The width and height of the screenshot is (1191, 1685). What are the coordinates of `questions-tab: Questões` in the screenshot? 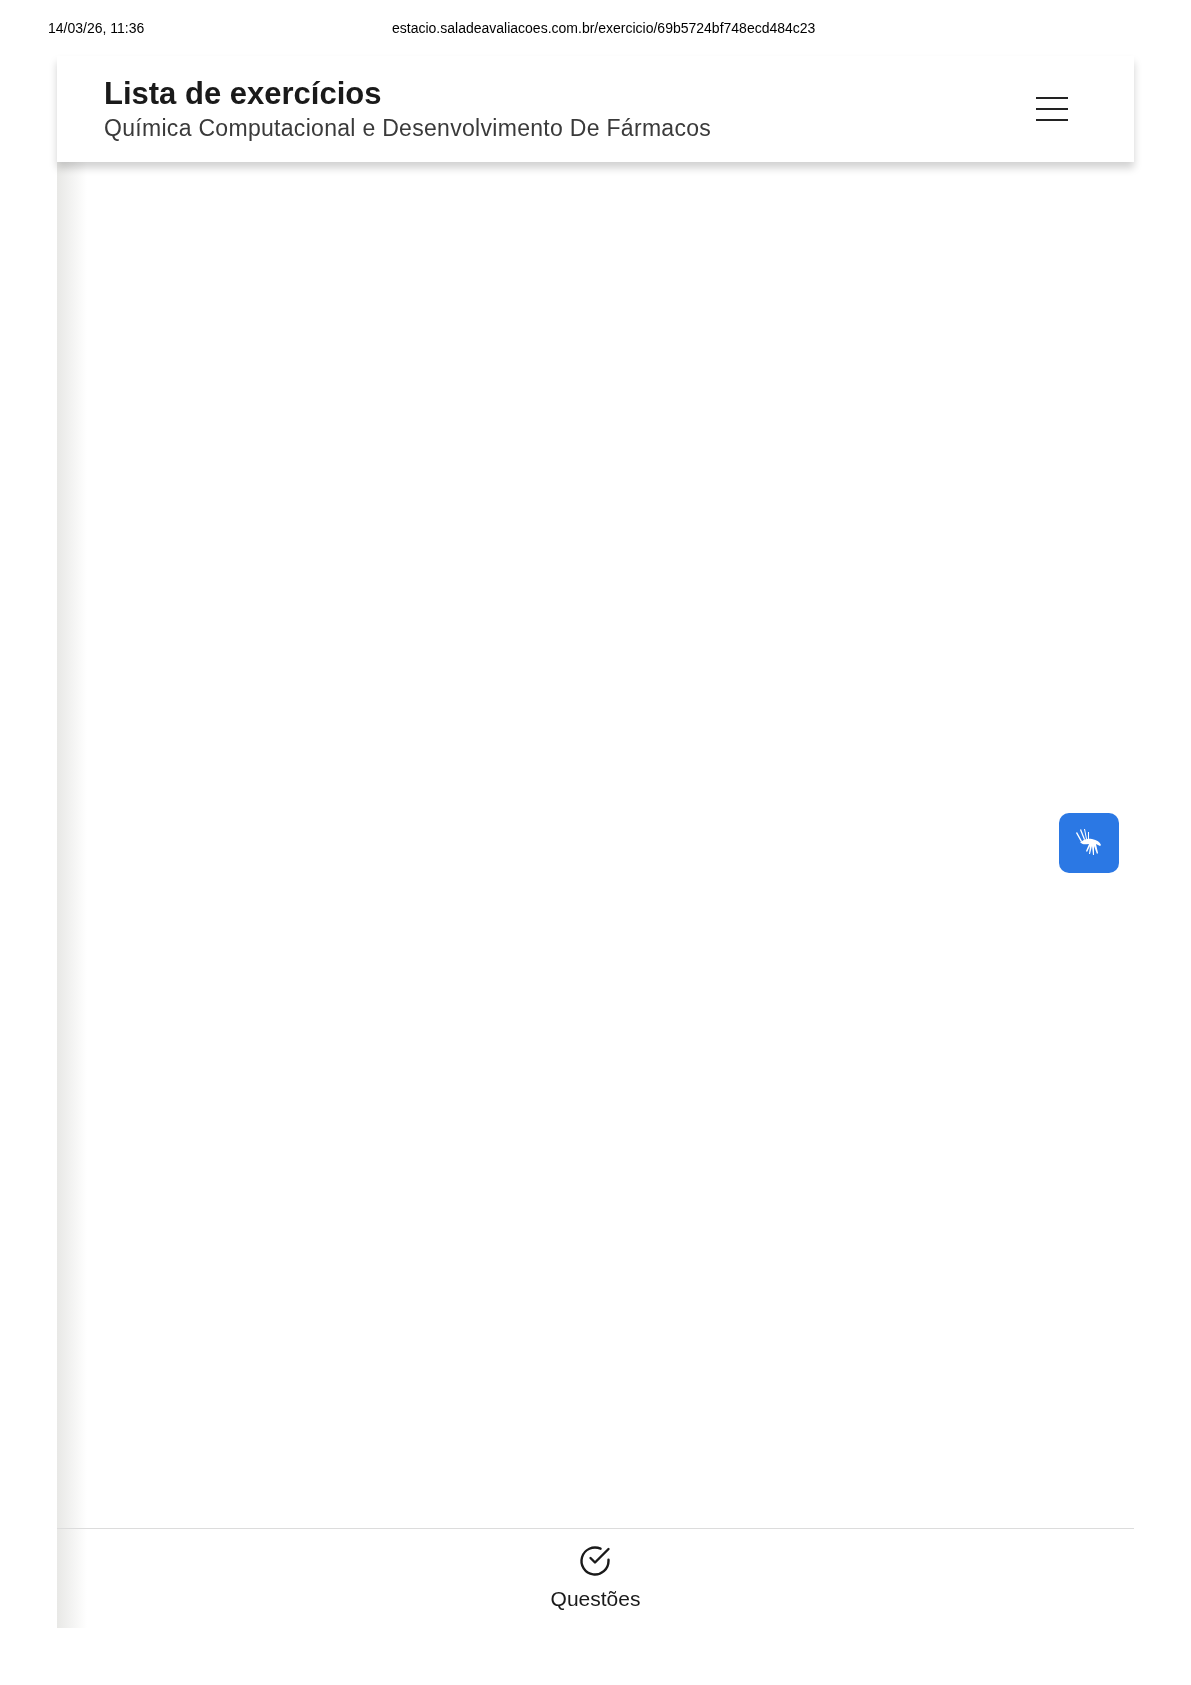 It's located at (595, 1572).